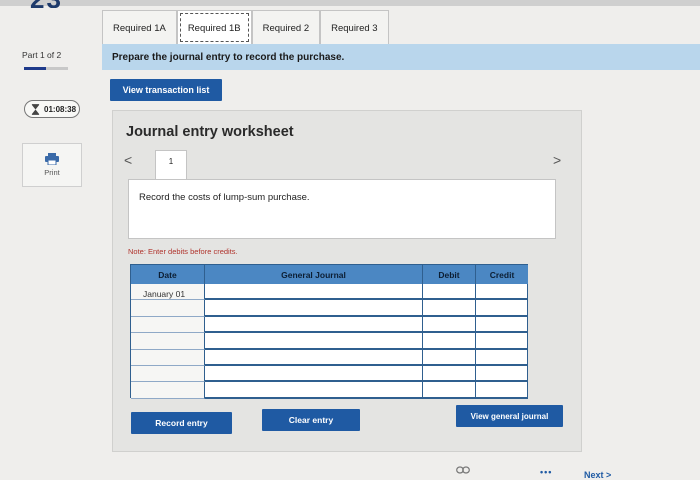 The image size is (700, 480). What do you see at coordinates (594, 475) in the screenshot?
I see `next-label: Next` at bounding box center [594, 475].